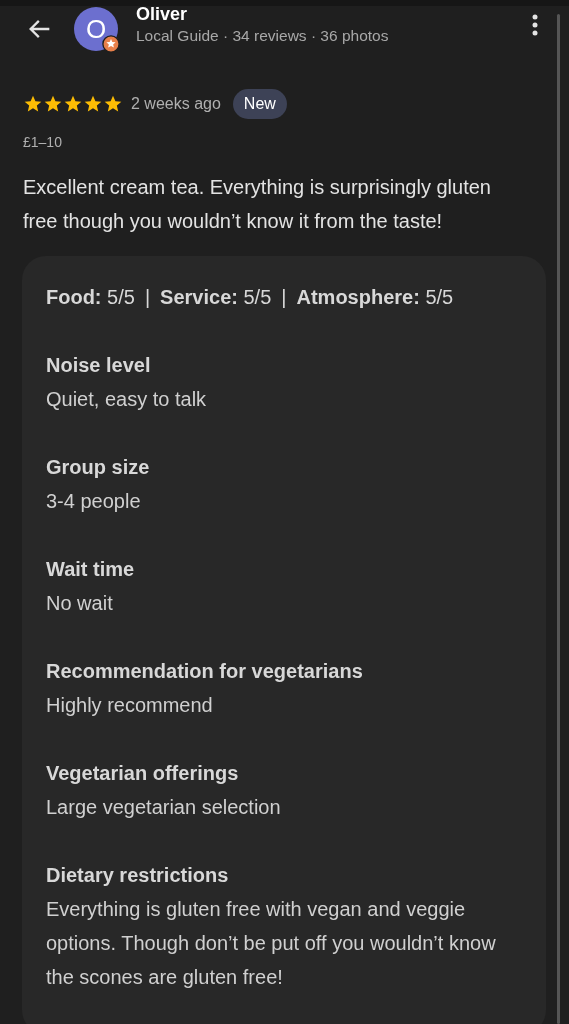  I want to click on avatar: O, so click(96, 29).